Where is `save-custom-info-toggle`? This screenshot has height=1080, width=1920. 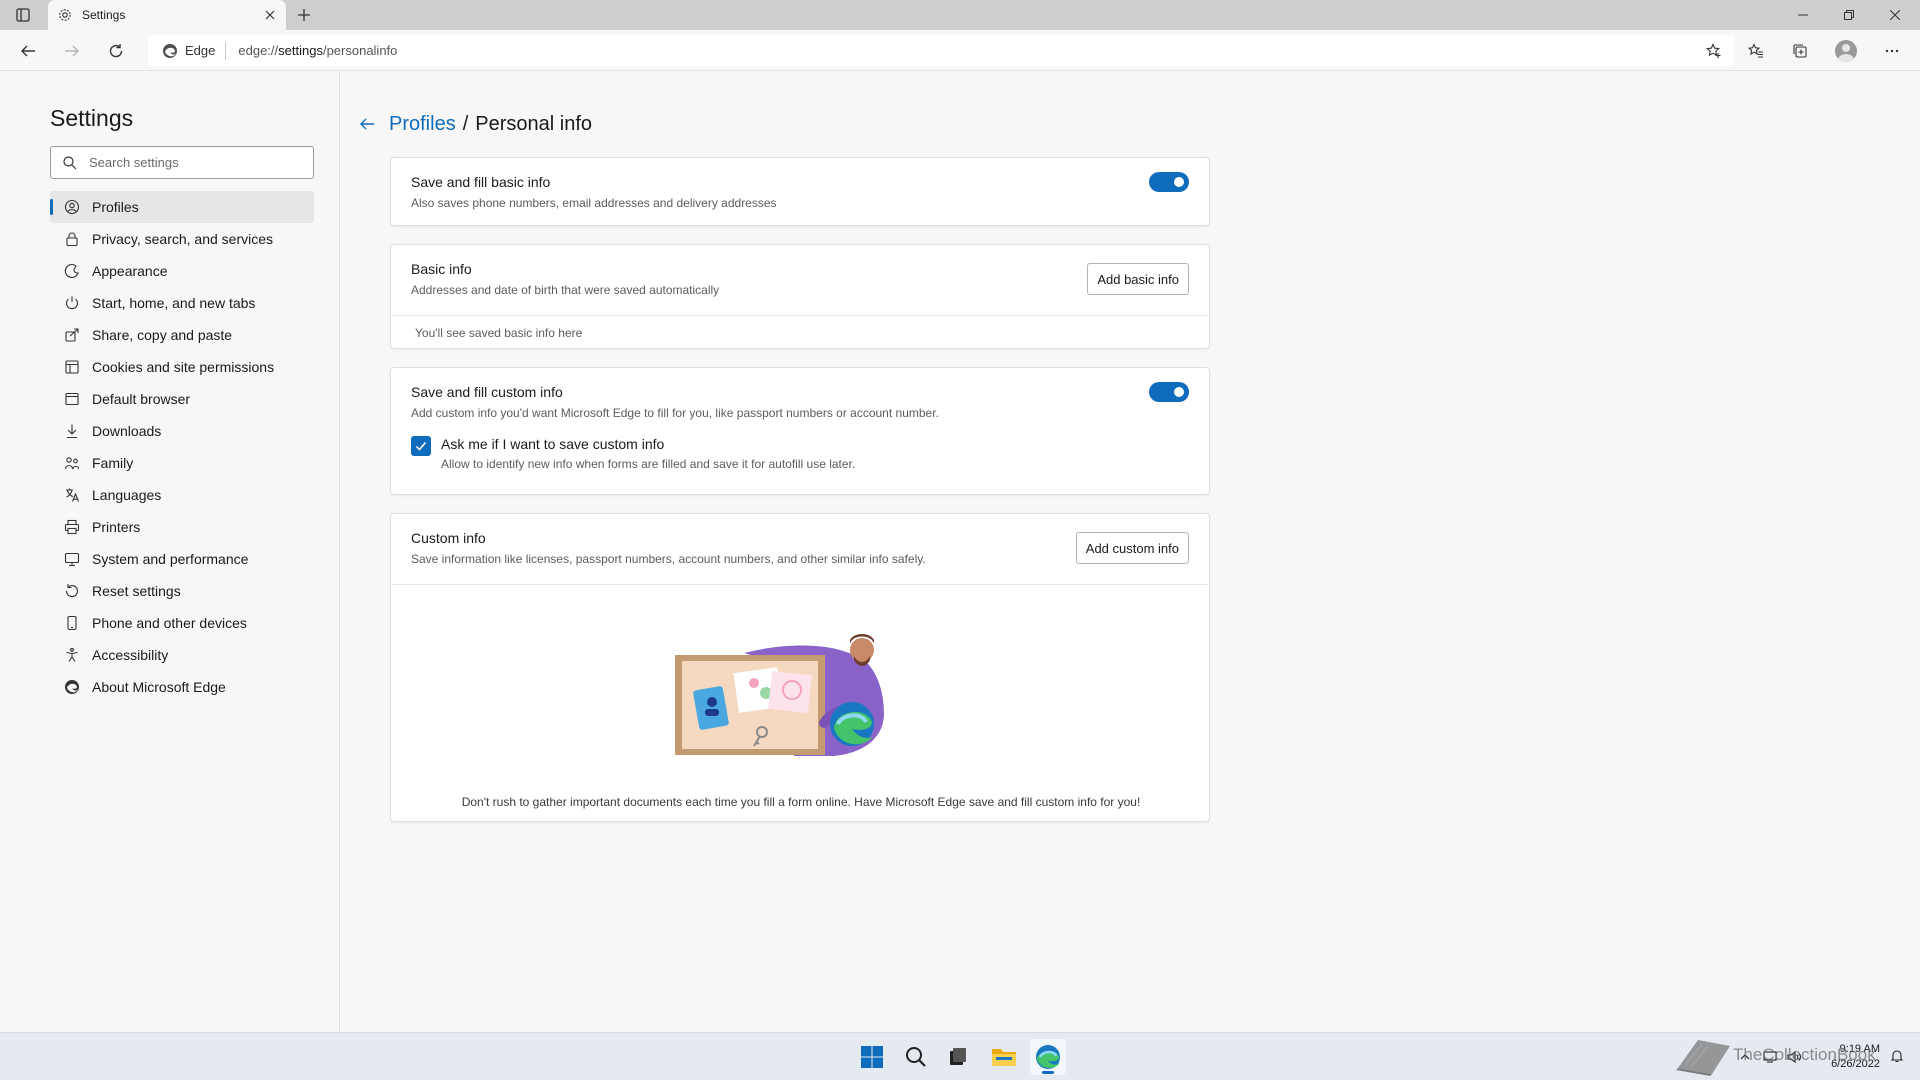
save-custom-info-toggle is located at coordinates (1169, 392).